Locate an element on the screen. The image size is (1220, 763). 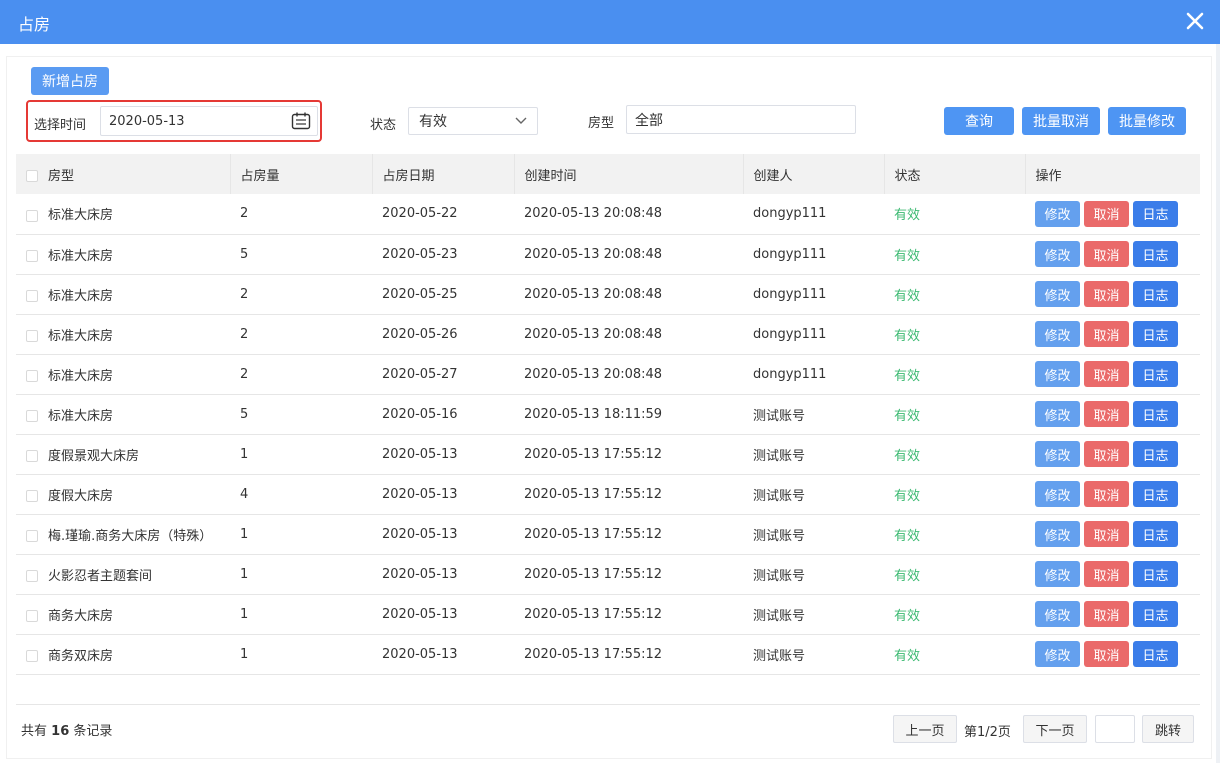
cell-created-time: 2020-05-13 18:11:59 is located at coordinates (593, 414).